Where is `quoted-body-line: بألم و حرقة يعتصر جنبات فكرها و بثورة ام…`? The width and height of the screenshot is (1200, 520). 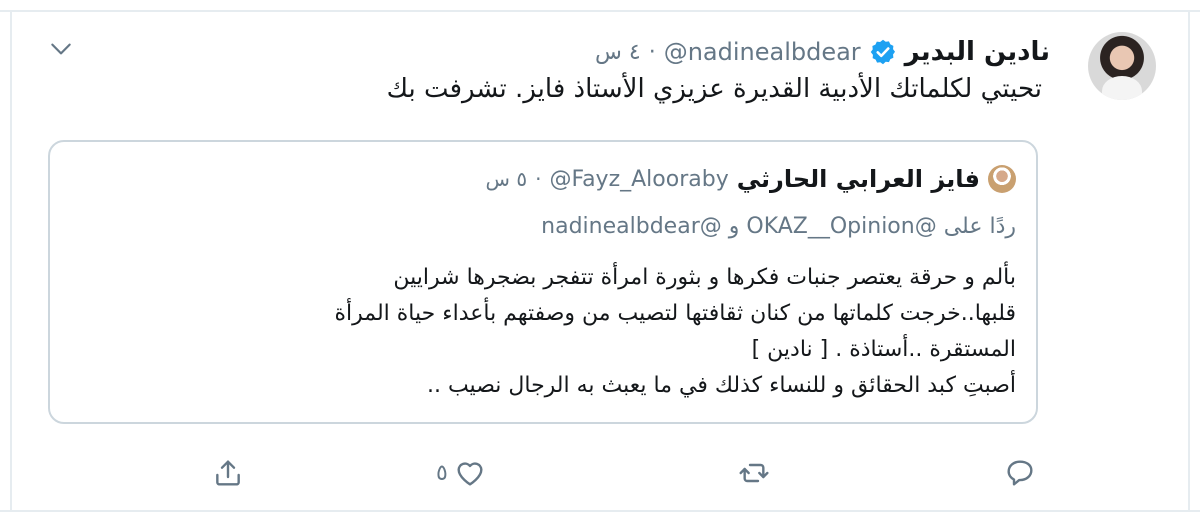 quoted-body-line: بألم و حرقة يعتصر جنبات فكرها و بثورة ام… is located at coordinates (704, 277).